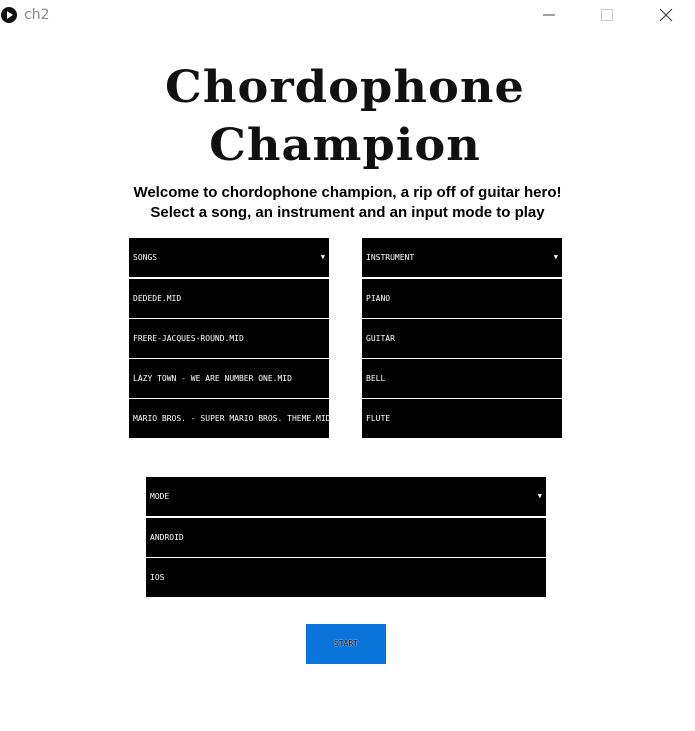 The height and width of the screenshot is (731, 695). Describe the element at coordinates (347, 15) in the screenshot. I see `title-bar: ch2` at that location.